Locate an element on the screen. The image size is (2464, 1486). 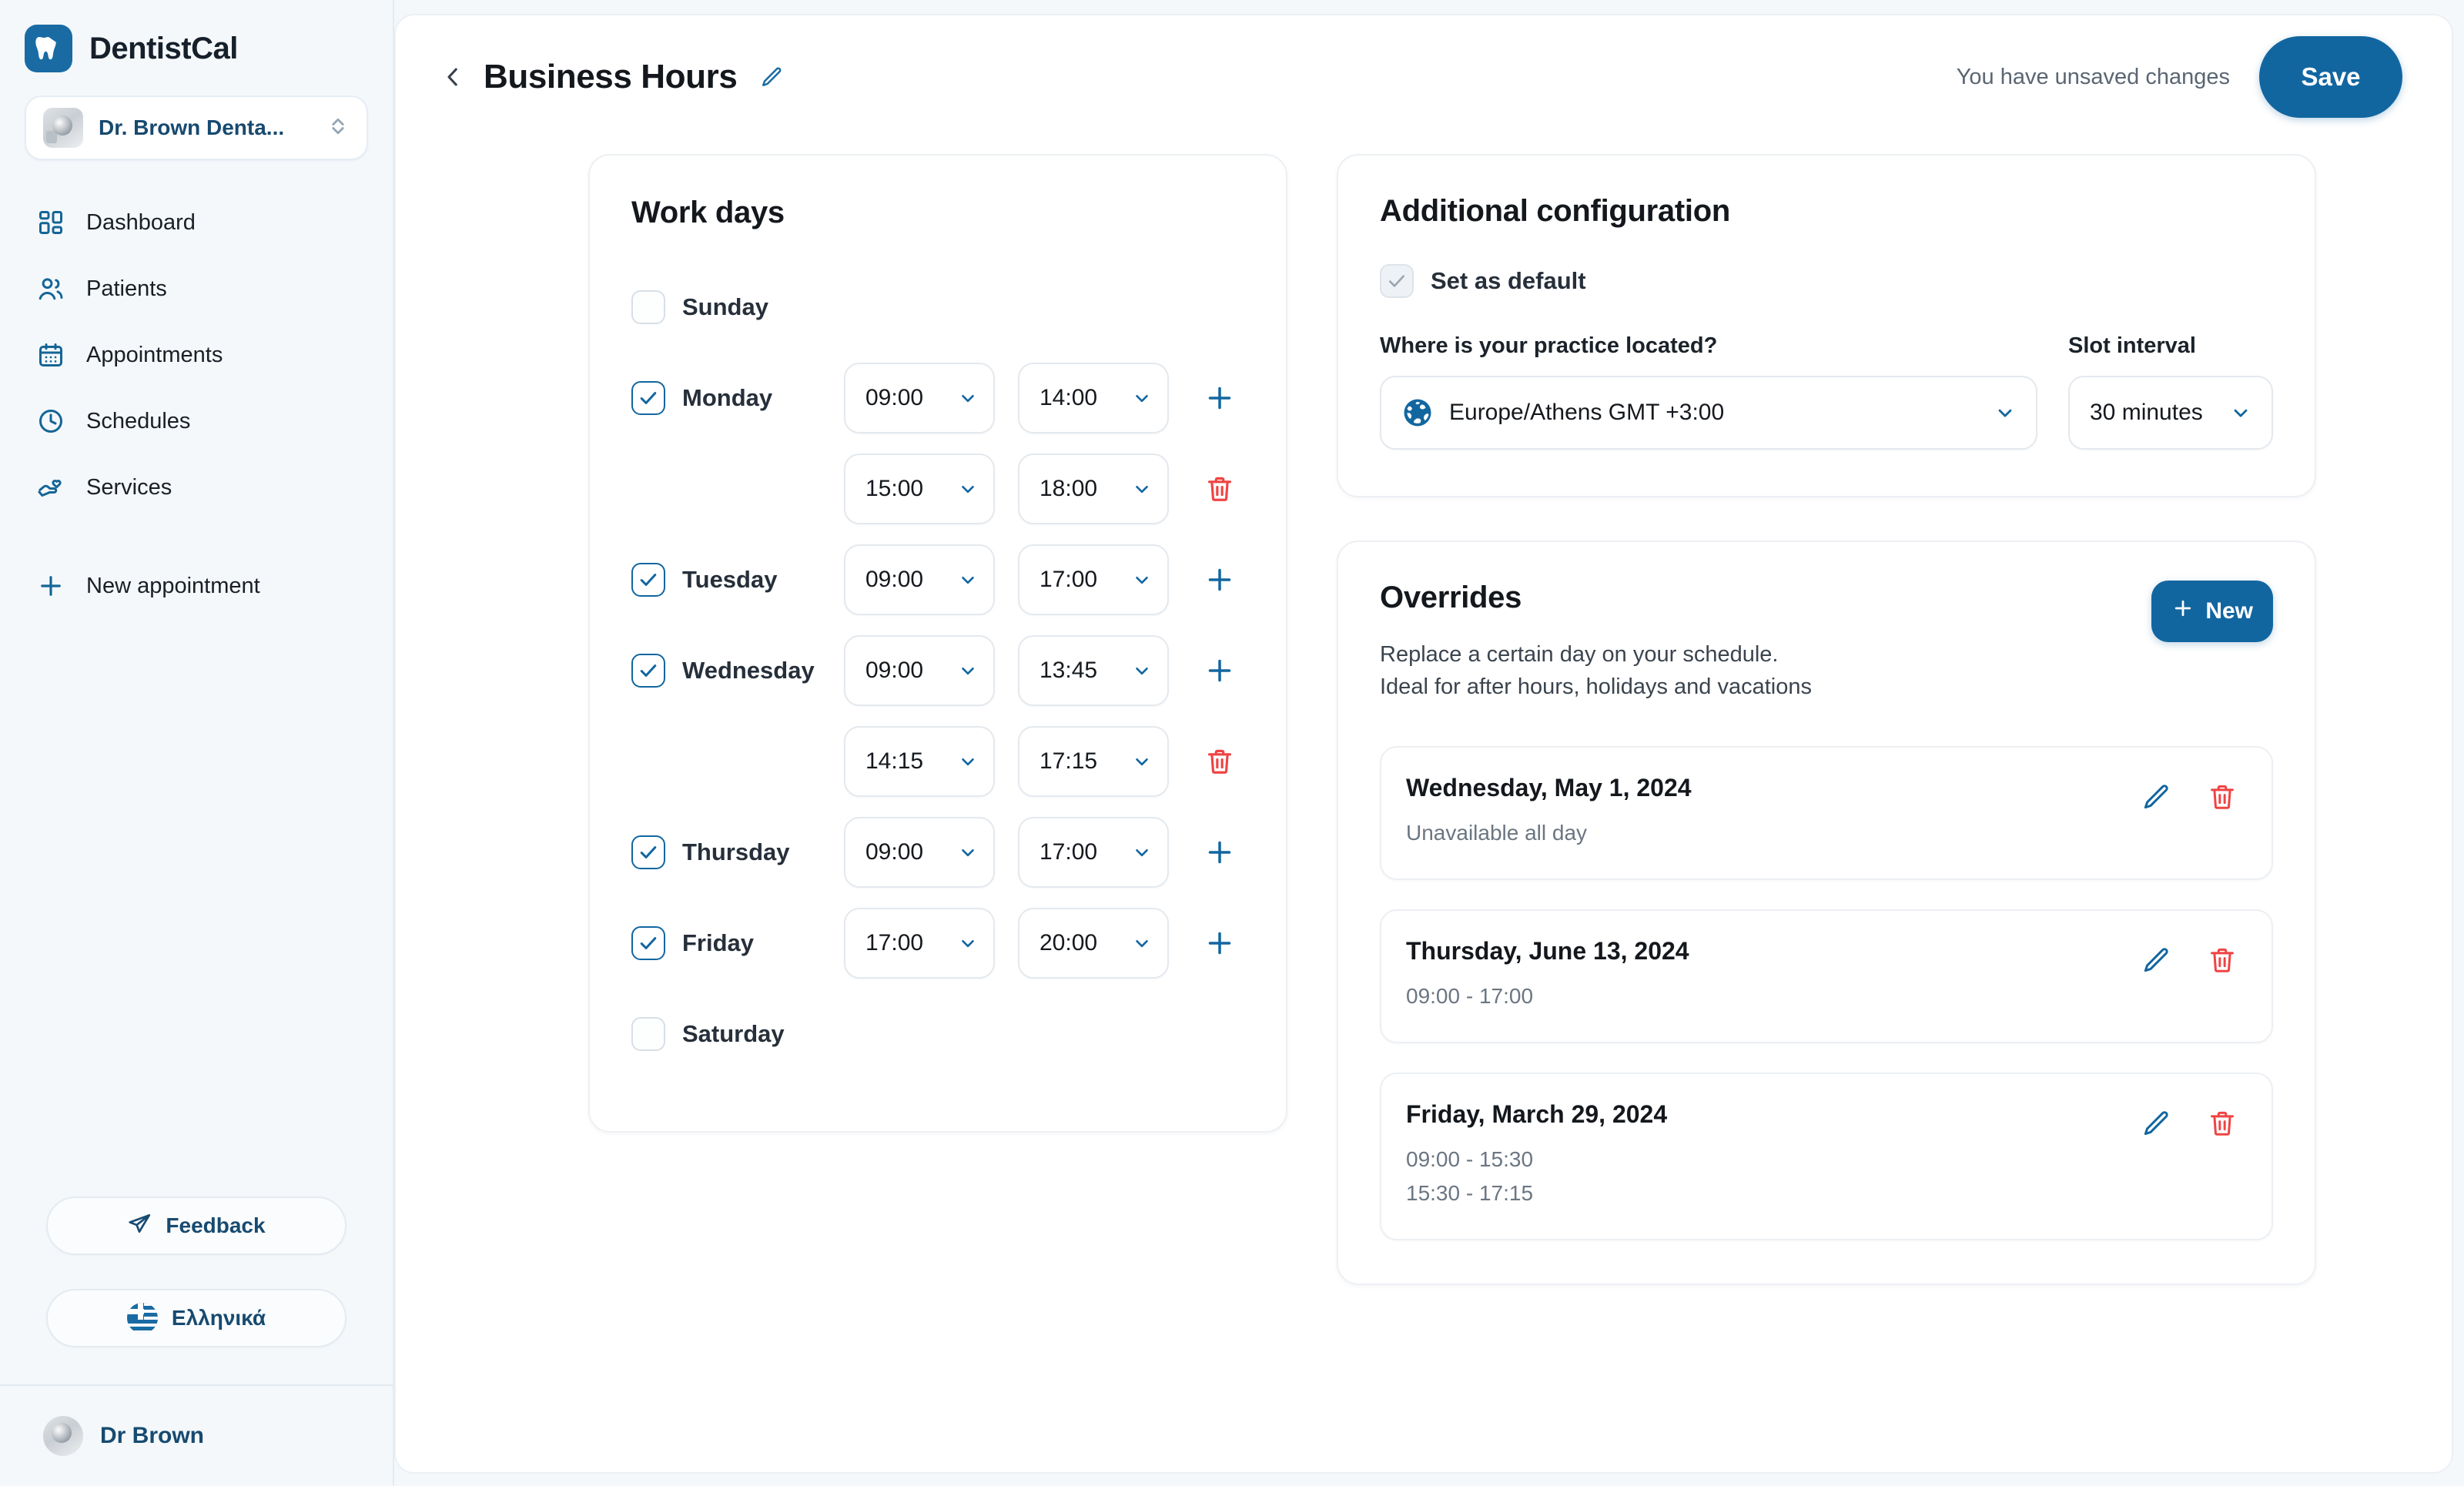
override-date: Thursday, June 13, 2024 is located at coordinates (1547, 950).